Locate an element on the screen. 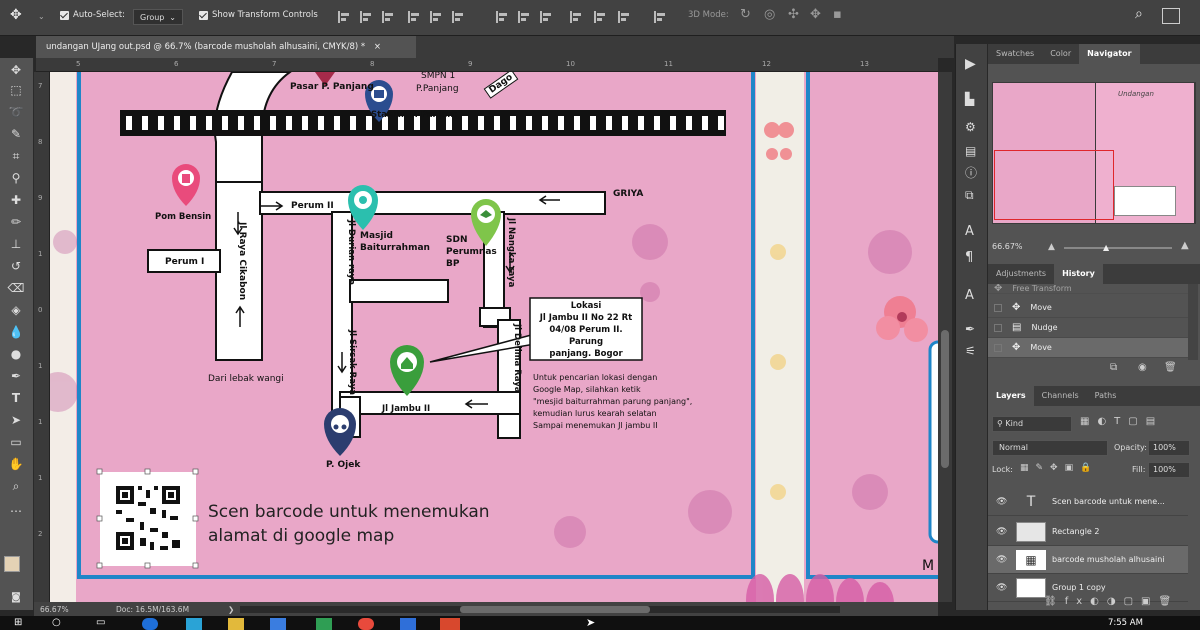 The image size is (1200, 630). photoshop-icon is located at coordinates (194, 624).